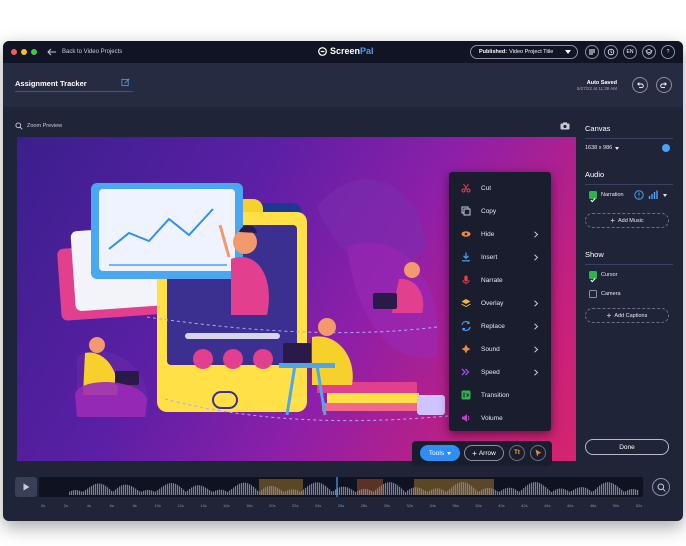 Image resolution: width=686 pixels, height=546 pixels. I want to click on tools-bar: Tools + Arrow Tt, so click(482, 453).